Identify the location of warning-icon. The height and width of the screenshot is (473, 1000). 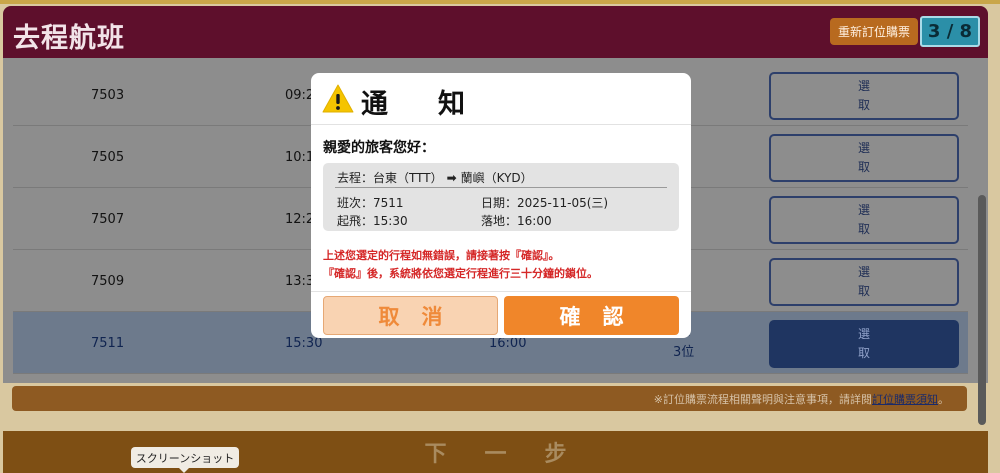
(338, 98).